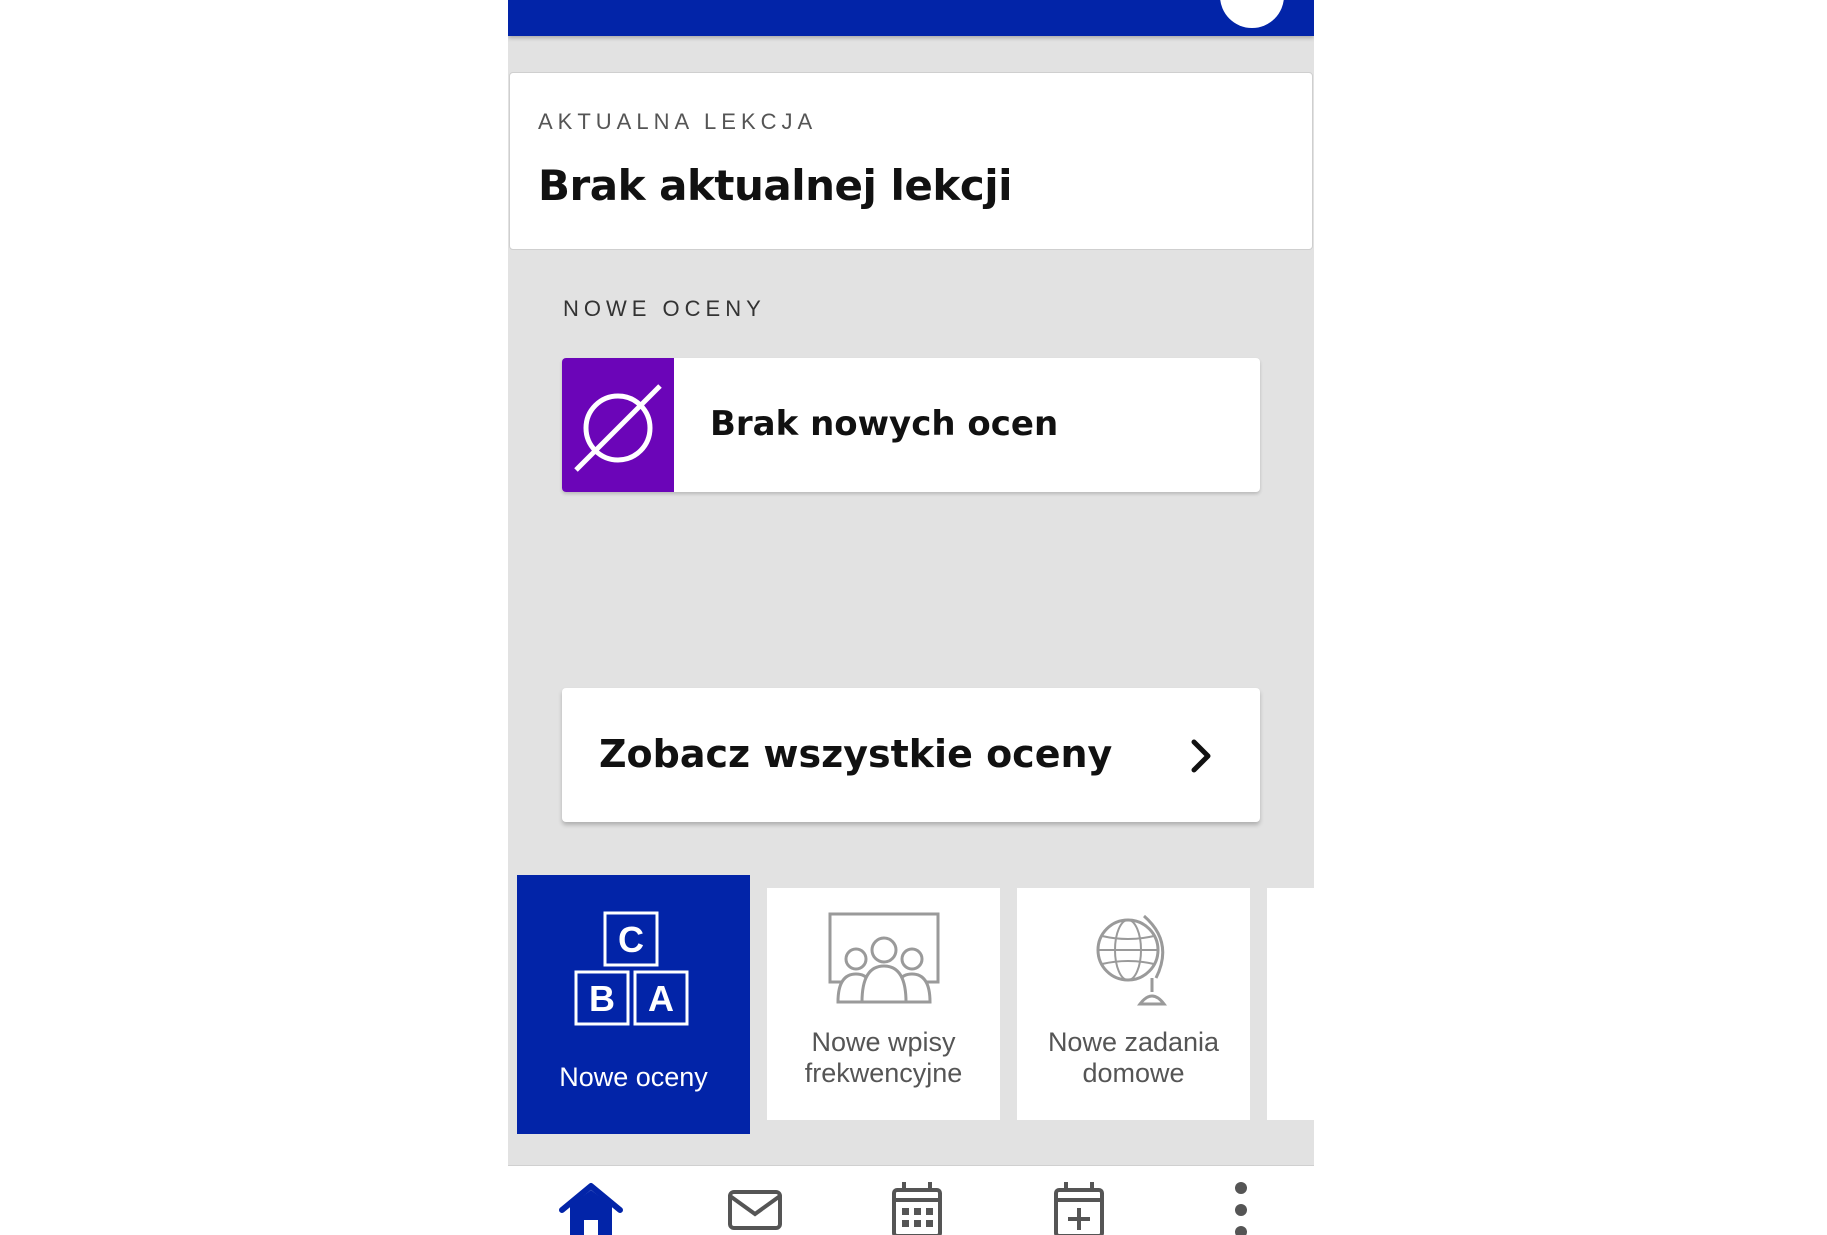  I want to click on classroom-icon, so click(883, 958).